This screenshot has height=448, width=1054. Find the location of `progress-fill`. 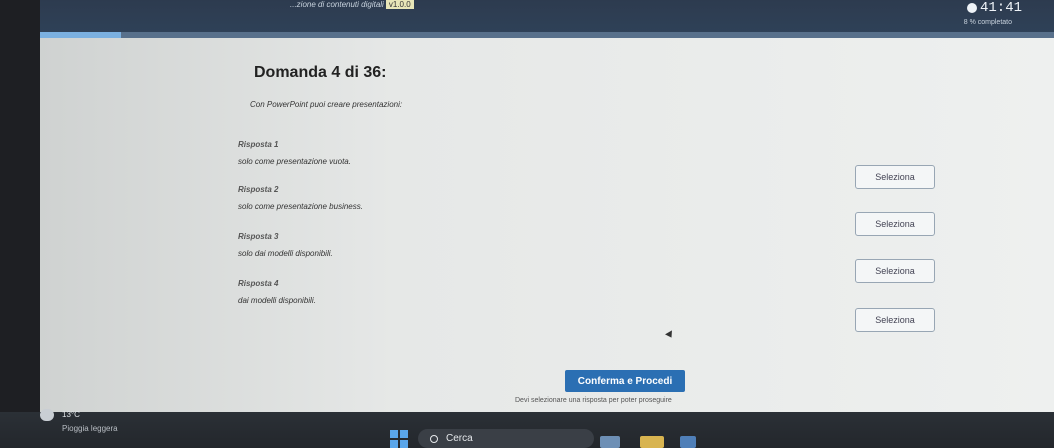

progress-fill is located at coordinates (81, 35).